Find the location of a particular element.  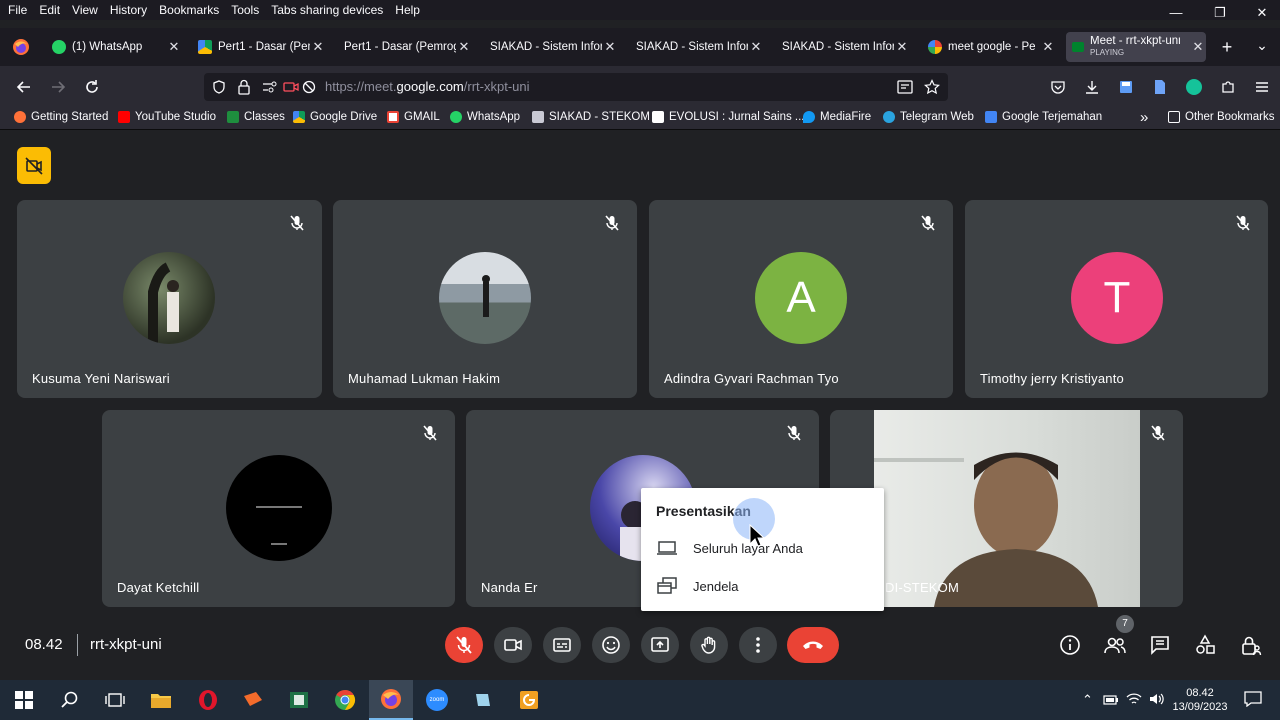

forward-button is located at coordinates (58, 87).